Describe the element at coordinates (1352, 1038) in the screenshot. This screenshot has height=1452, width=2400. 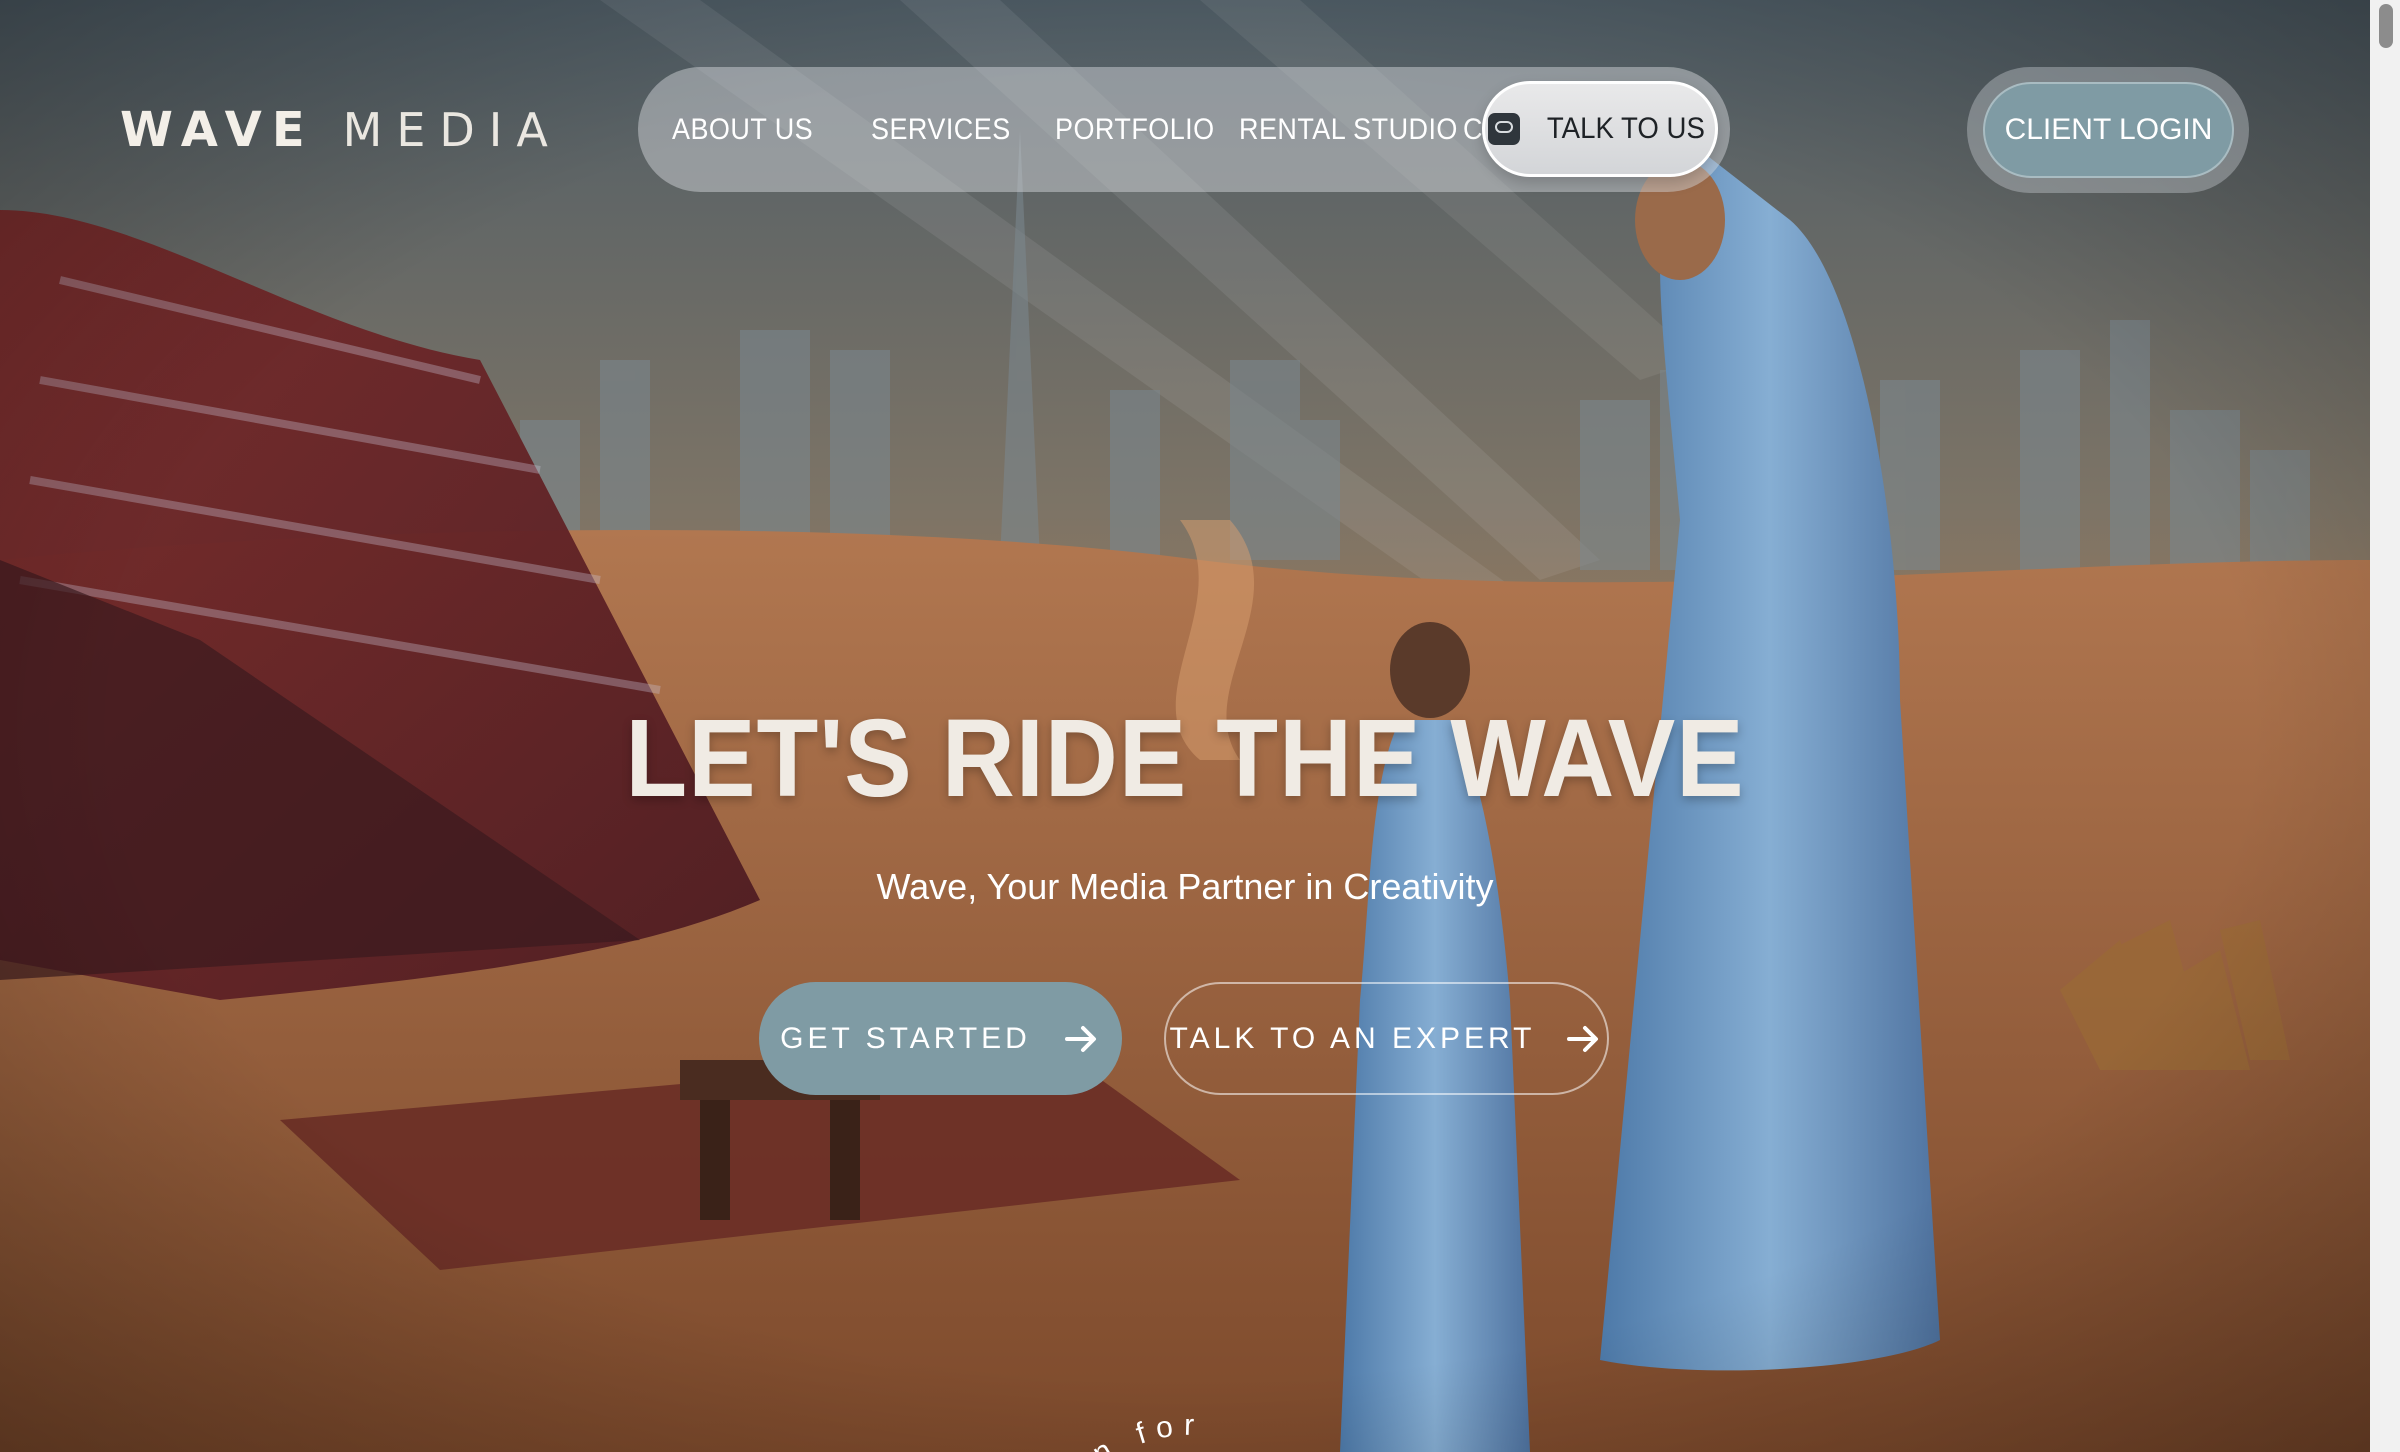
I see `talk-to-expert-label: TALK TO AN EXPERT` at that location.